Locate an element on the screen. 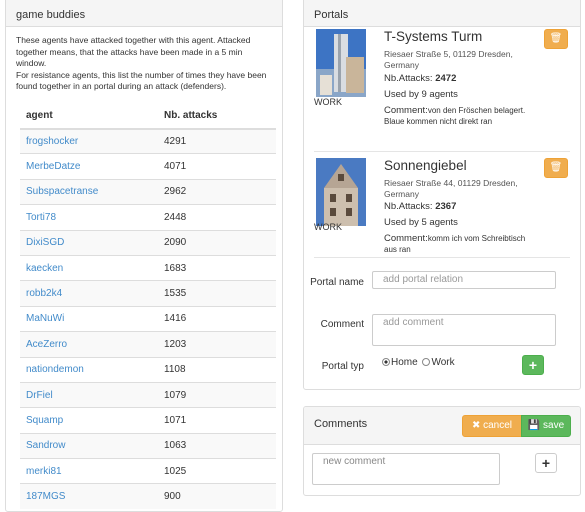 This screenshot has width=585, height=512. attacks-cell: 1535 is located at coordinates (217, 293).